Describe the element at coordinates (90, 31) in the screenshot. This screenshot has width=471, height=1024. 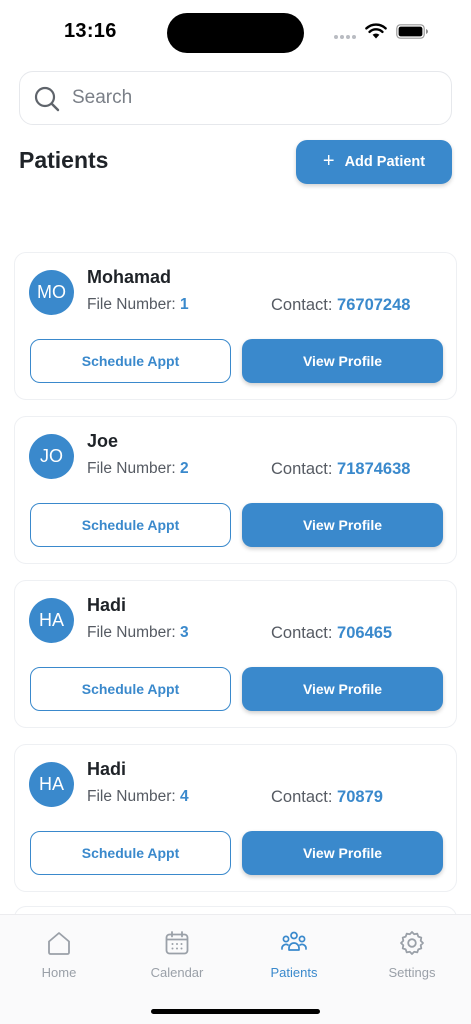
I see `status-time: 13:16` at that location.